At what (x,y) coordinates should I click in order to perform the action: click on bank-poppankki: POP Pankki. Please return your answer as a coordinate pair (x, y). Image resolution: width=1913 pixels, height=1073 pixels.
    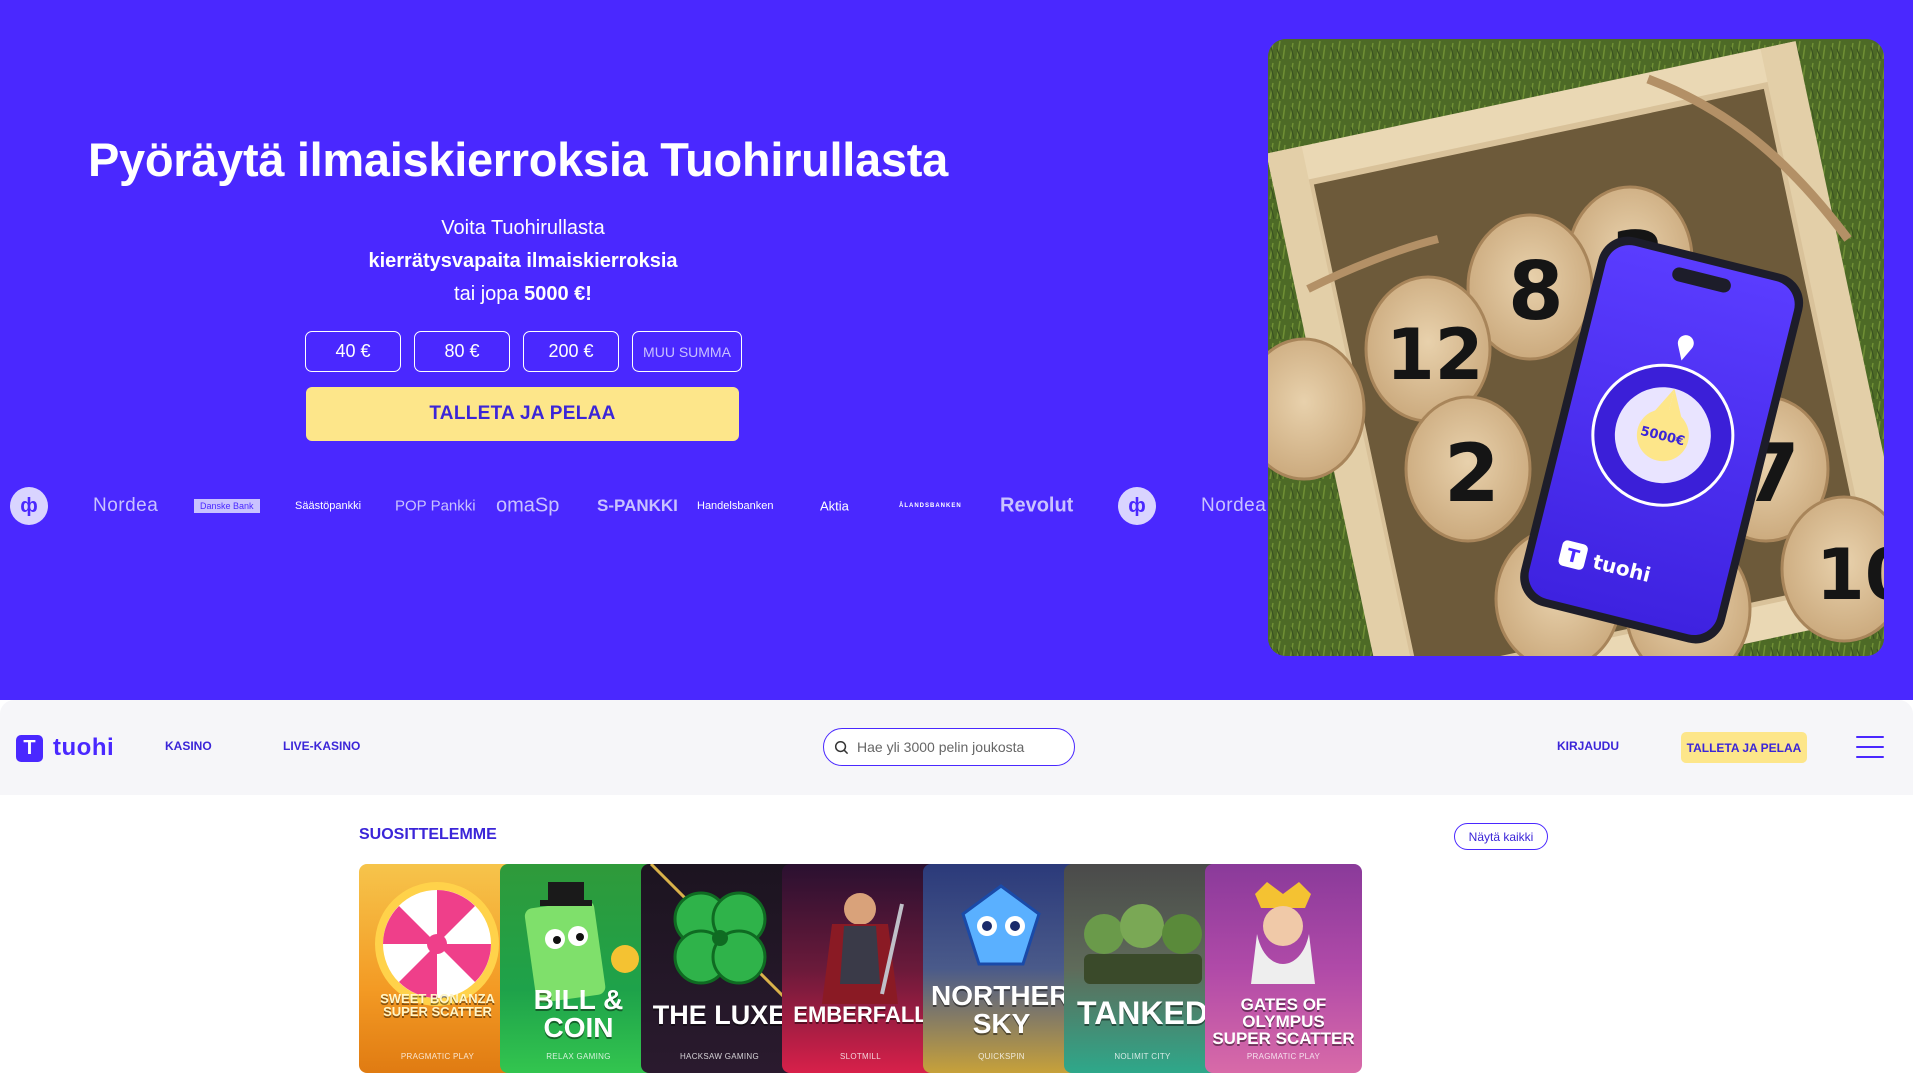
    Looking at the image, I should click on (435, 506).